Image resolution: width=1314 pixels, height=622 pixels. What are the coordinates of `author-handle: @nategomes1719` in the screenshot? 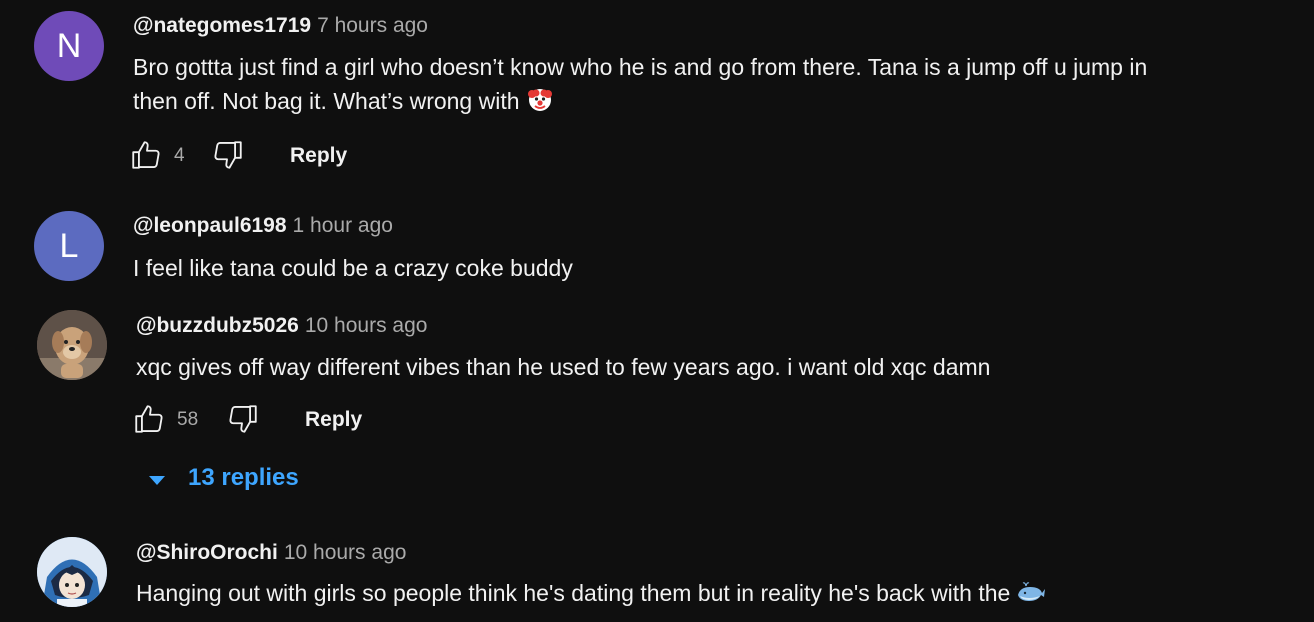 It's located at (222, 25).